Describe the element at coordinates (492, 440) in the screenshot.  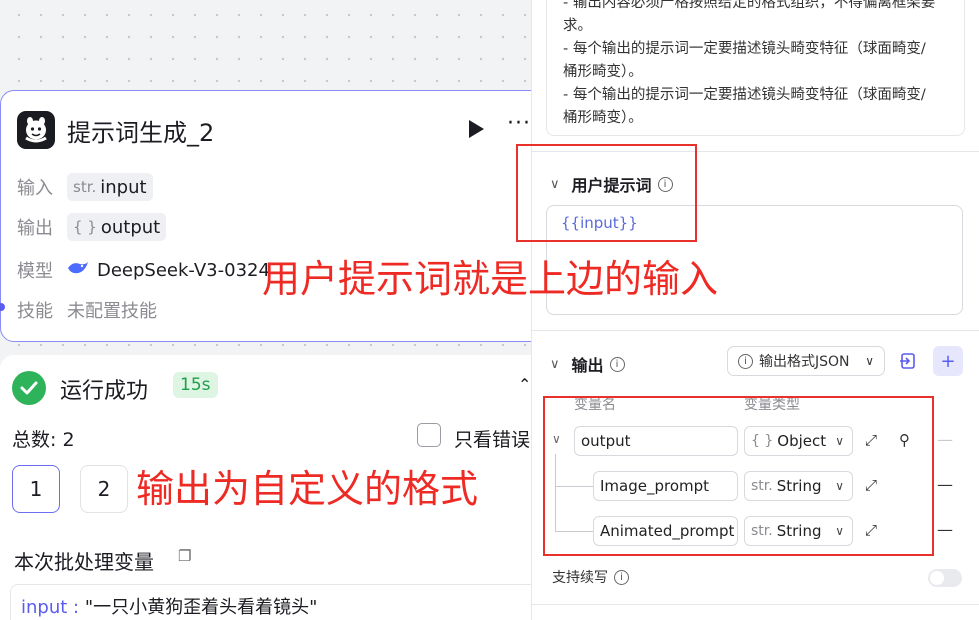
I see `only-errors-label: 只看错误` at that location.